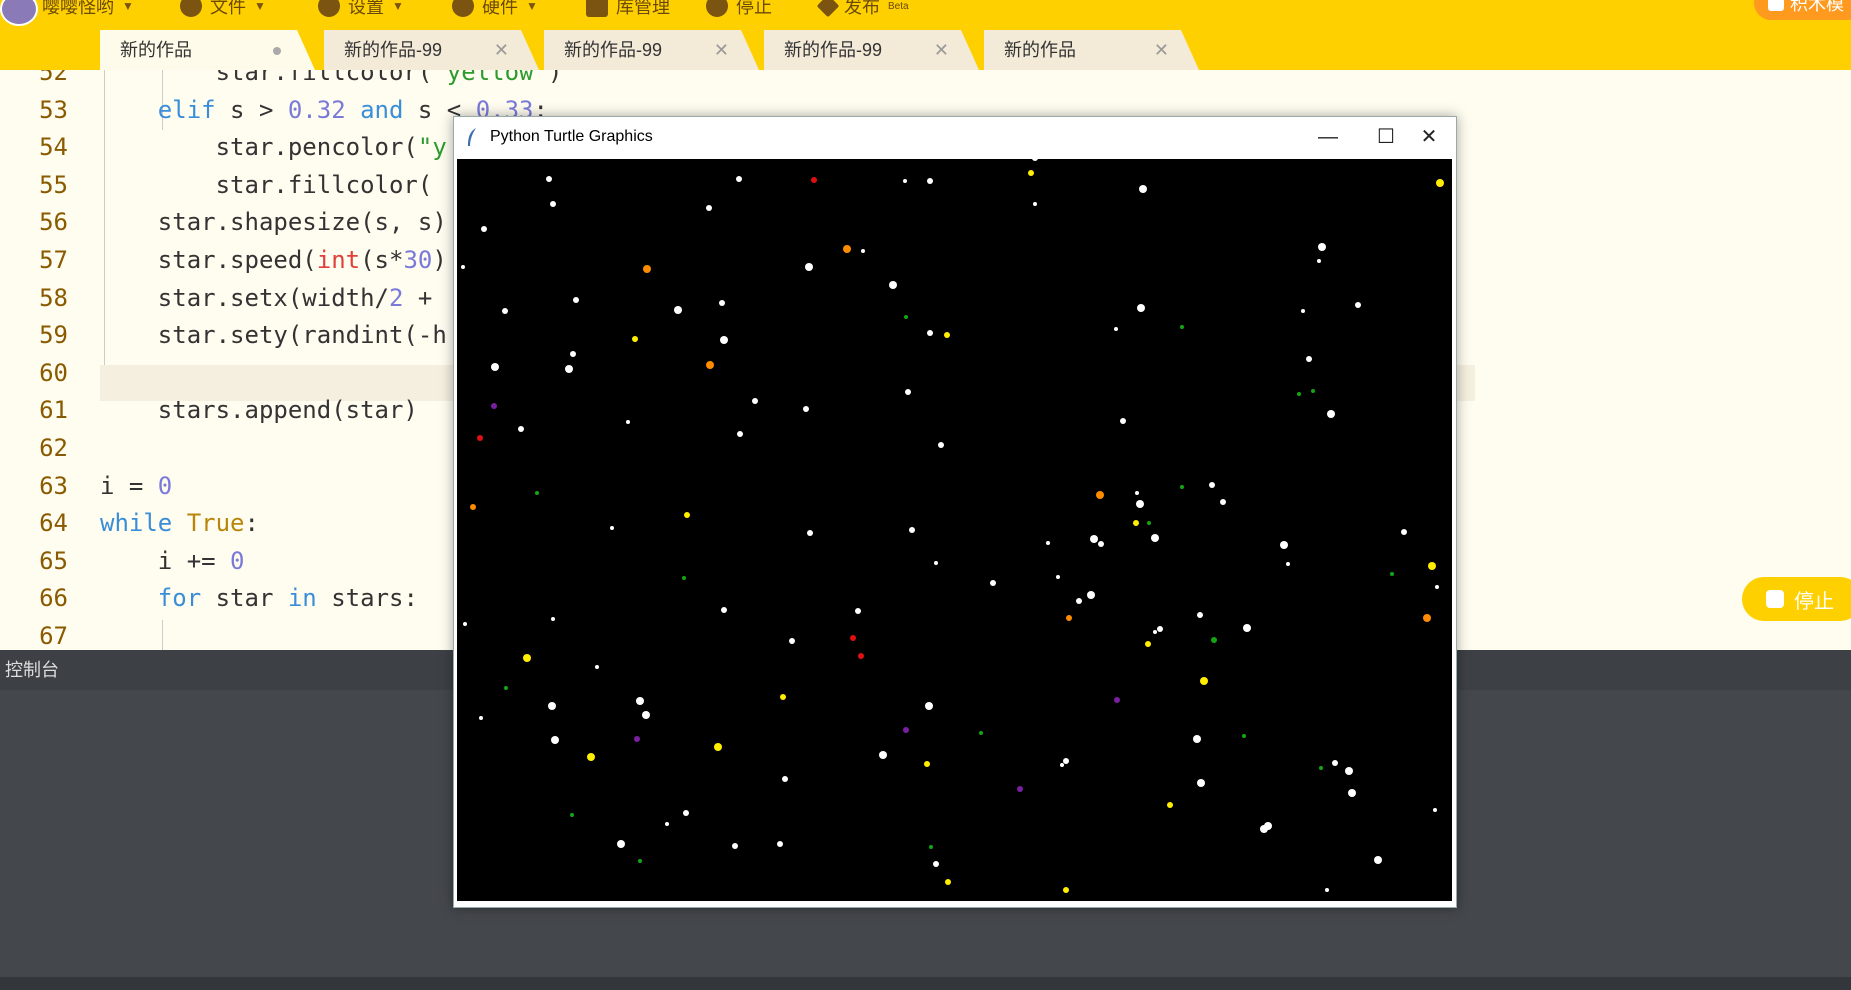 The height and width of the screenshot is (990, 1851). I want to click on tab-new-work: 新的作品, so click(207, 50).